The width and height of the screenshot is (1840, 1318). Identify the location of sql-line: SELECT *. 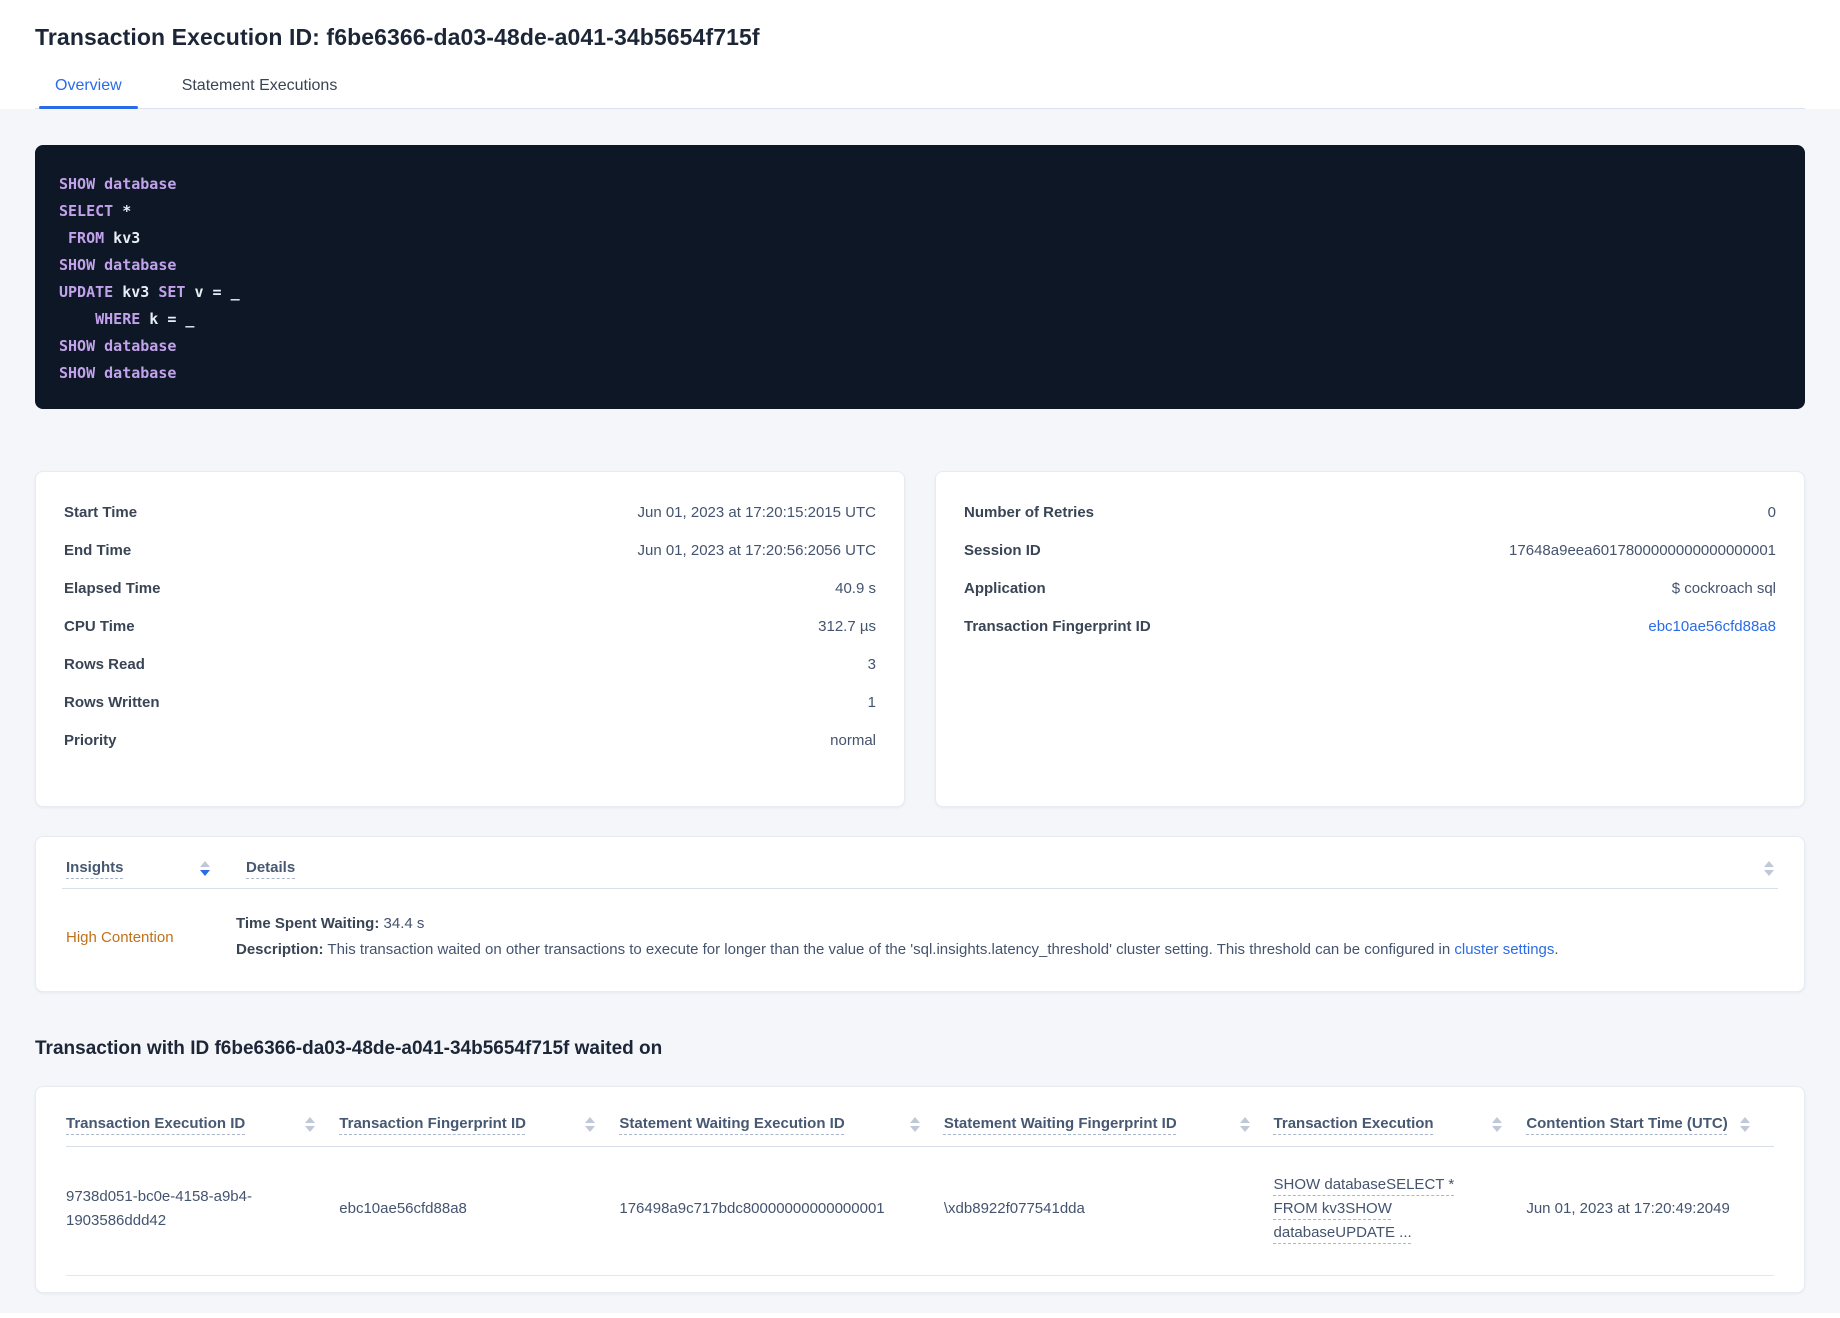
(95, 211).